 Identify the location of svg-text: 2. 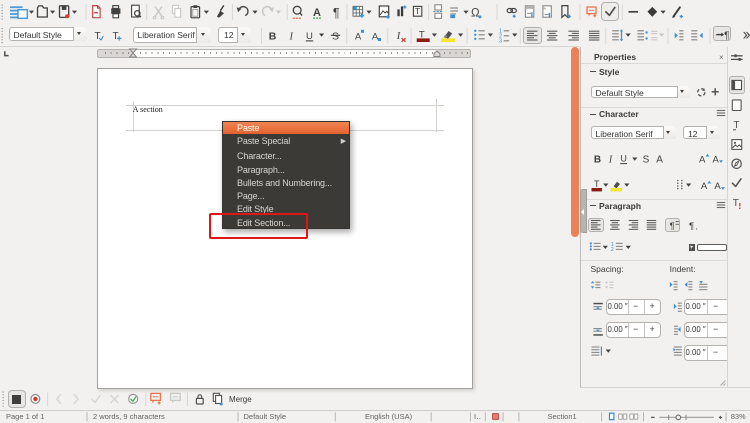
(612, 250).